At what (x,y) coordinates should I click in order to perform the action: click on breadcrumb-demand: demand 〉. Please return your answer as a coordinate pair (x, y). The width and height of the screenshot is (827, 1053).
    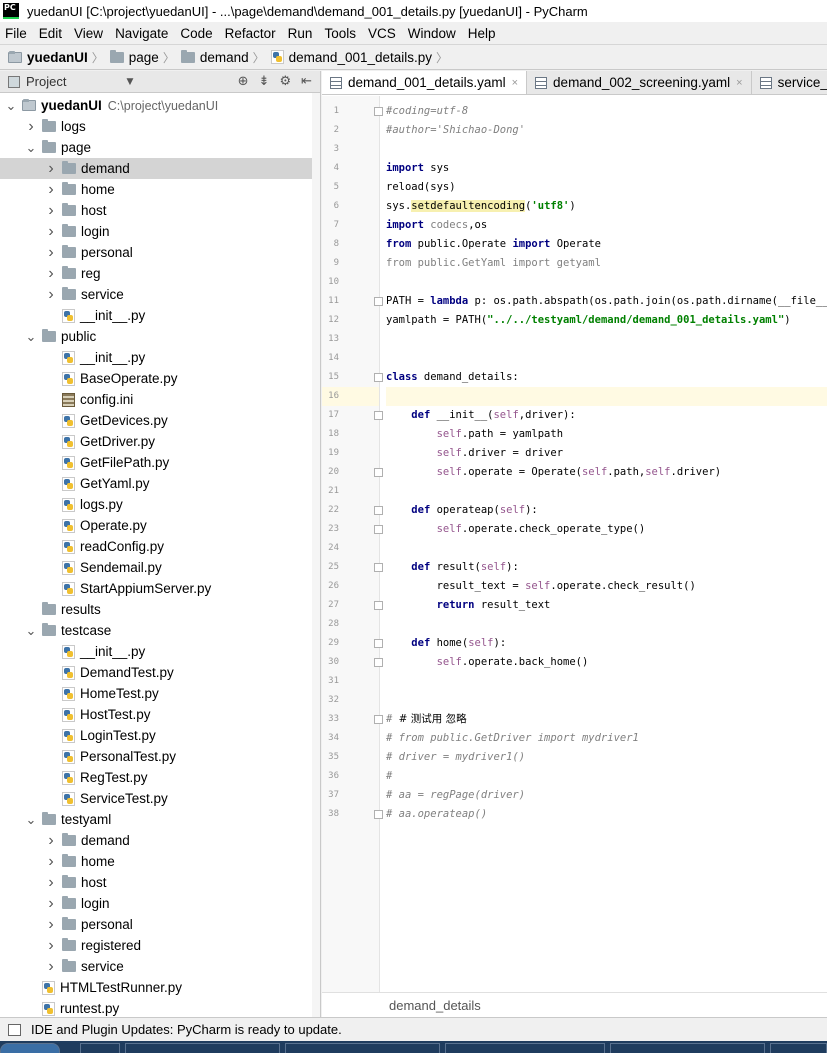
    Looking at the image, I should click on (225, 57).